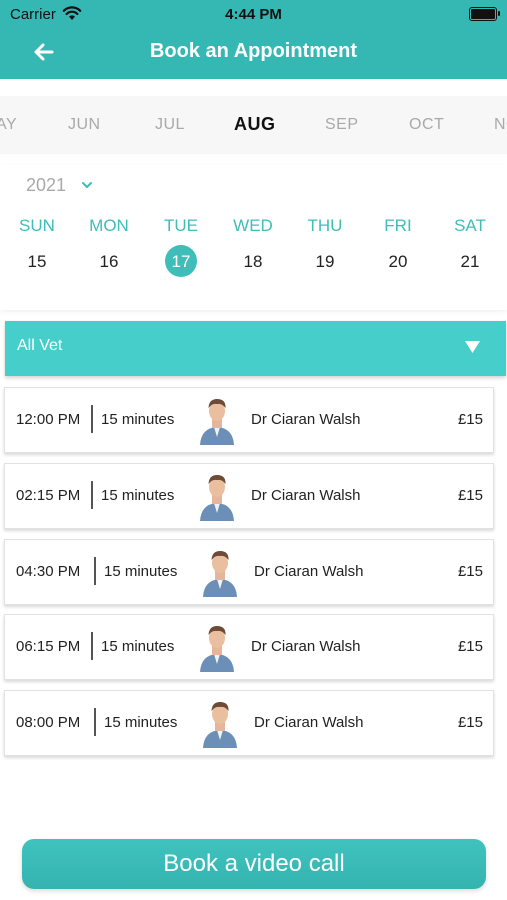 Image resolution: width=507 pixels, height=900 pixels. What do you see at coordinates (87, 185) in the screenshot?
I see `chevron-down-icon` at bounding box center [87, 185].